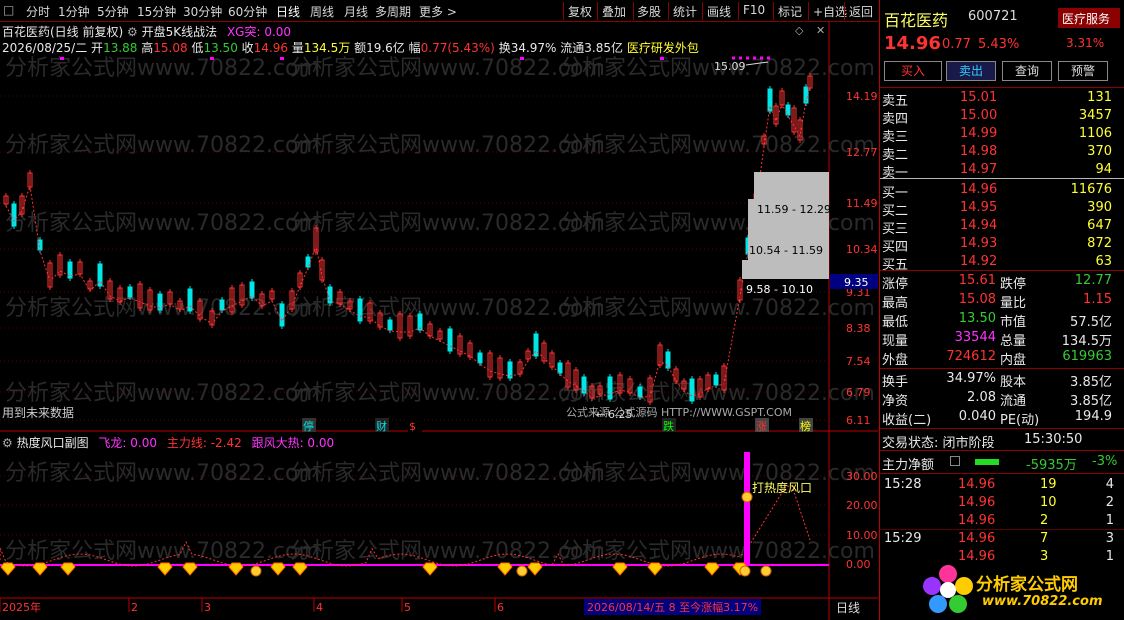 The image size is (1124, 620). What do you see at coordinates (522, 571) in the screenshot?
I see `money-bag-icon` at bounding box center [522, 571].